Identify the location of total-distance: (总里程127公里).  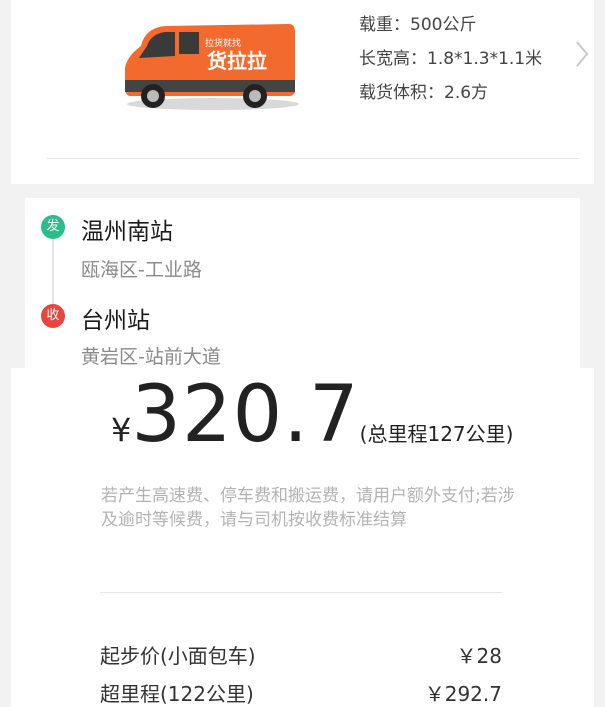
(436, 434).